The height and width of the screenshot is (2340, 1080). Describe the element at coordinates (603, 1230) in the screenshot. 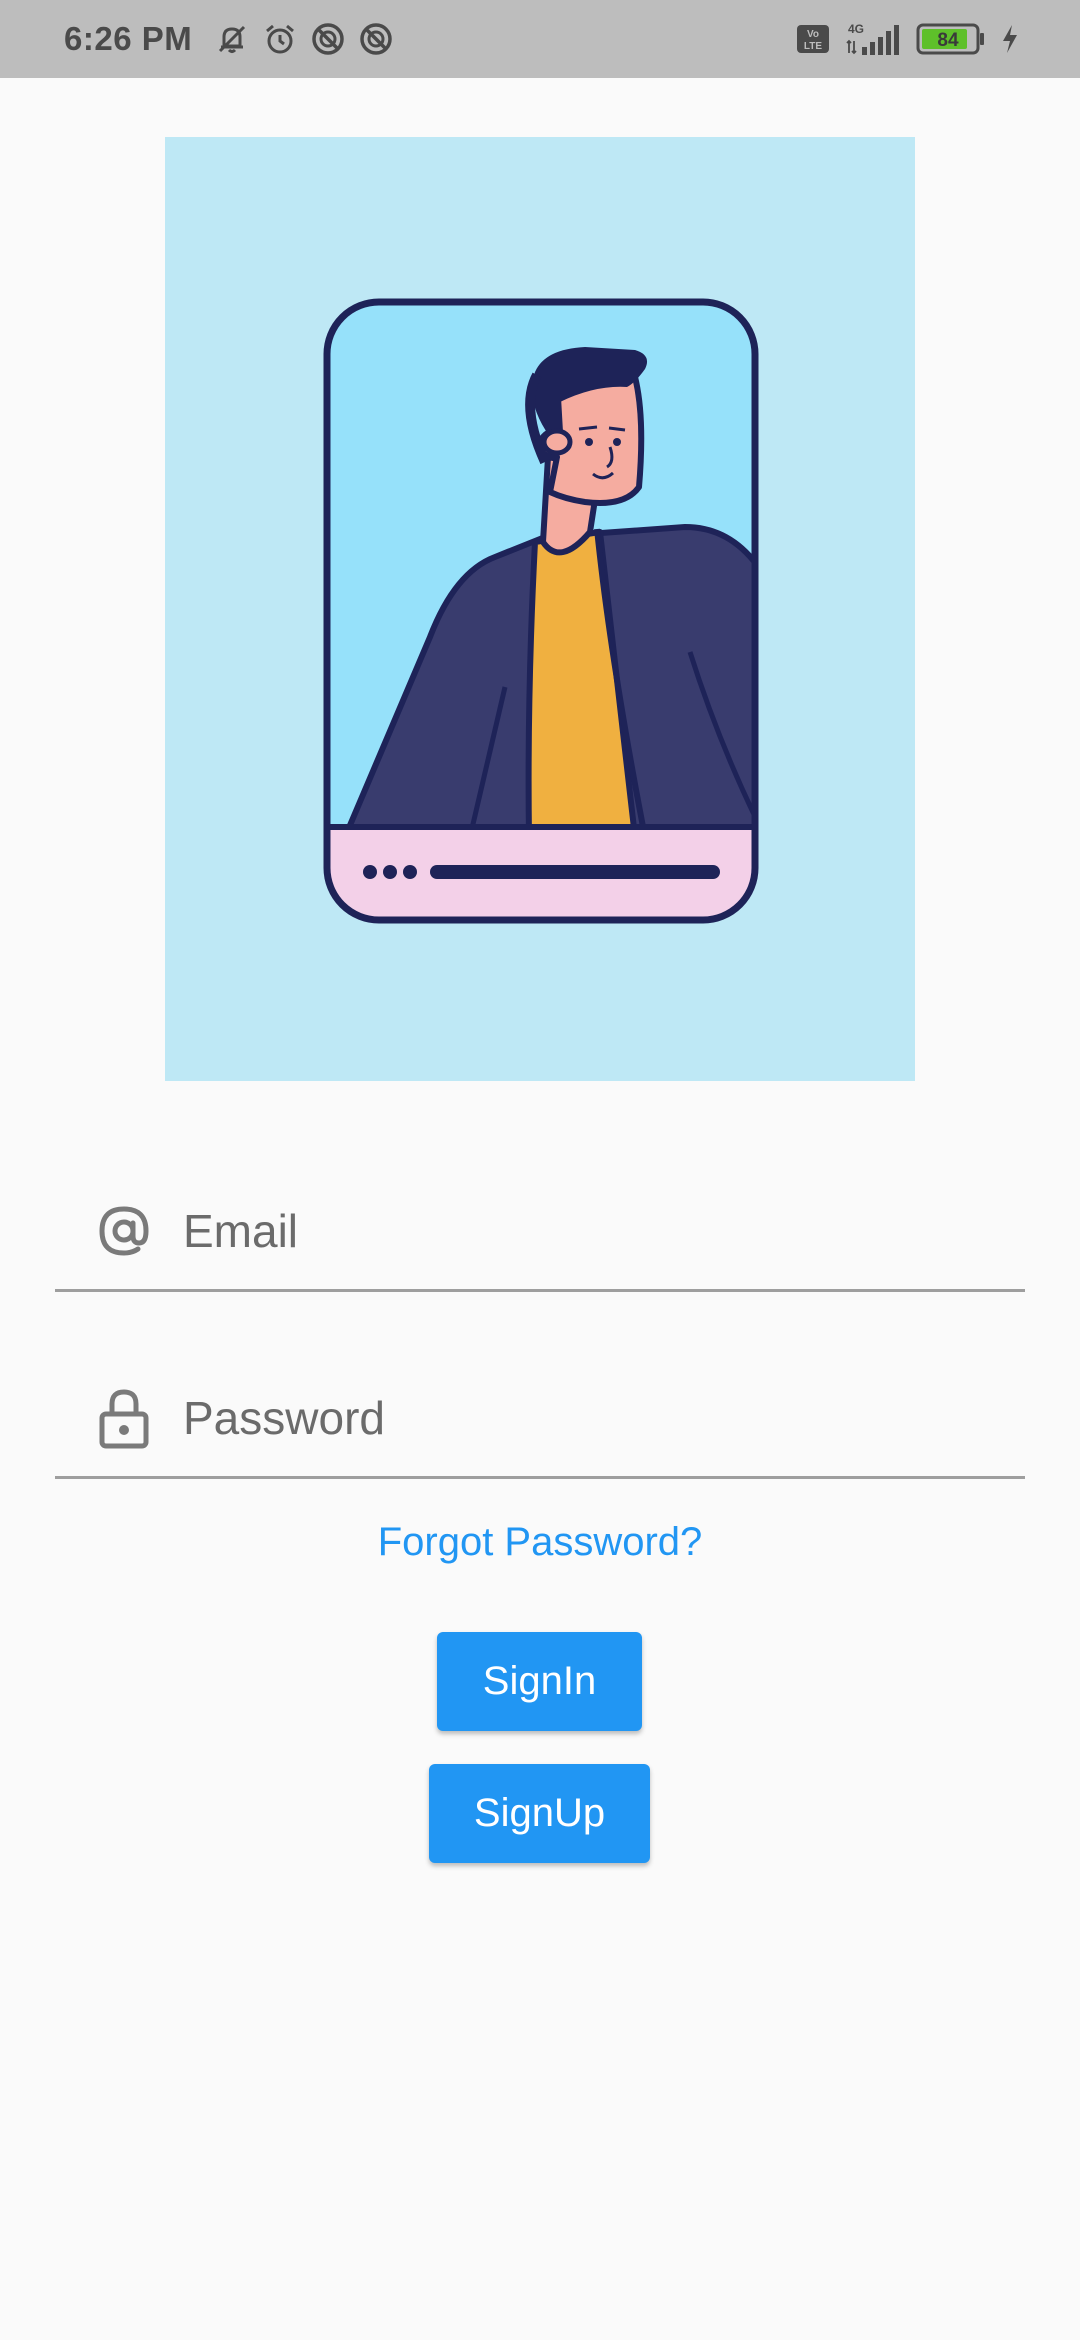

I see `email-input` at that location.